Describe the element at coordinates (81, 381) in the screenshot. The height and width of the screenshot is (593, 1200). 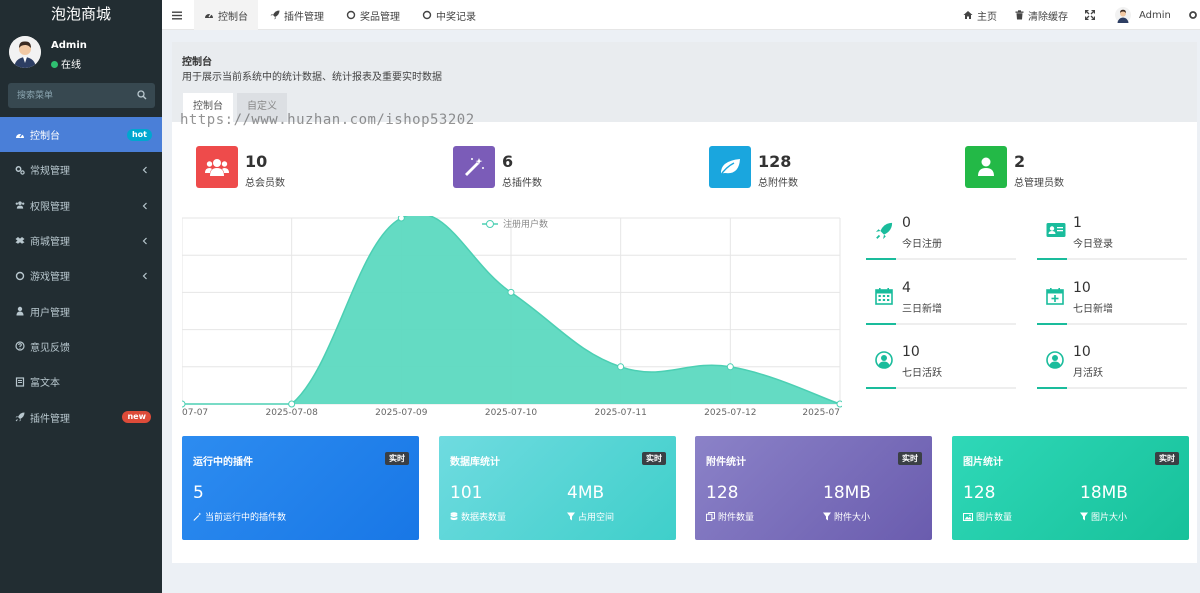
I see `sidebar-item-richtext: 富文本` at that location.